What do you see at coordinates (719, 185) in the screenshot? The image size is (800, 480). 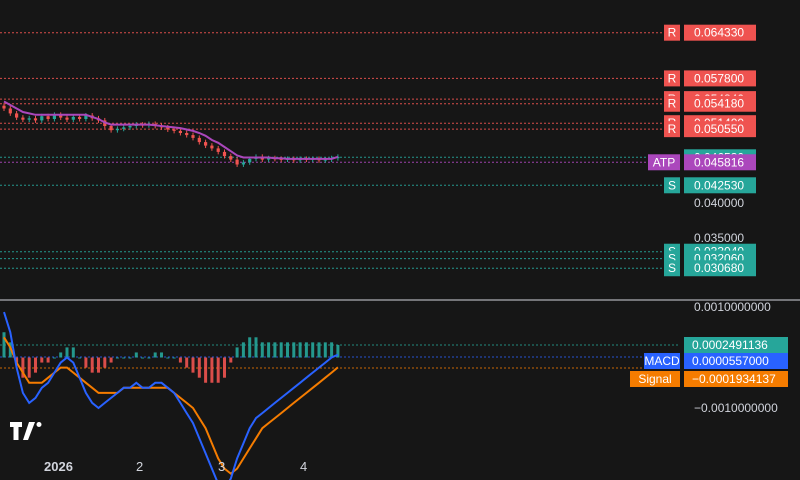 I see `price-level-value: 0.042530` at bounding box center [719, 185].